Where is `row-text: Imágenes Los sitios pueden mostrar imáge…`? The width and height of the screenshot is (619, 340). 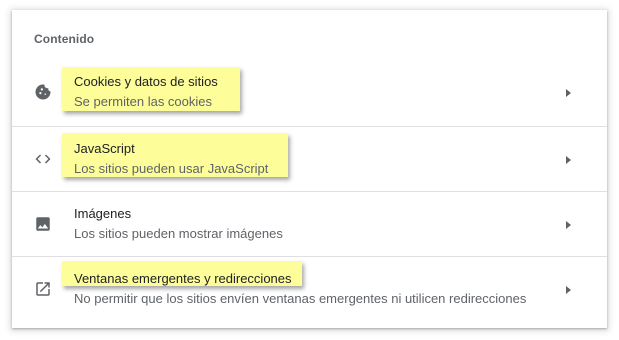 row-text: Imágenes Los sitios pueden mostrar imáge… is located at coordinates (320, 224).